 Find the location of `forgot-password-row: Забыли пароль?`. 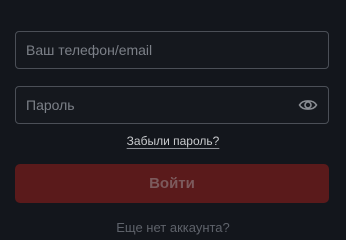

forgot-password-row: Забыли пароль? is located at coordinates (173, 141).